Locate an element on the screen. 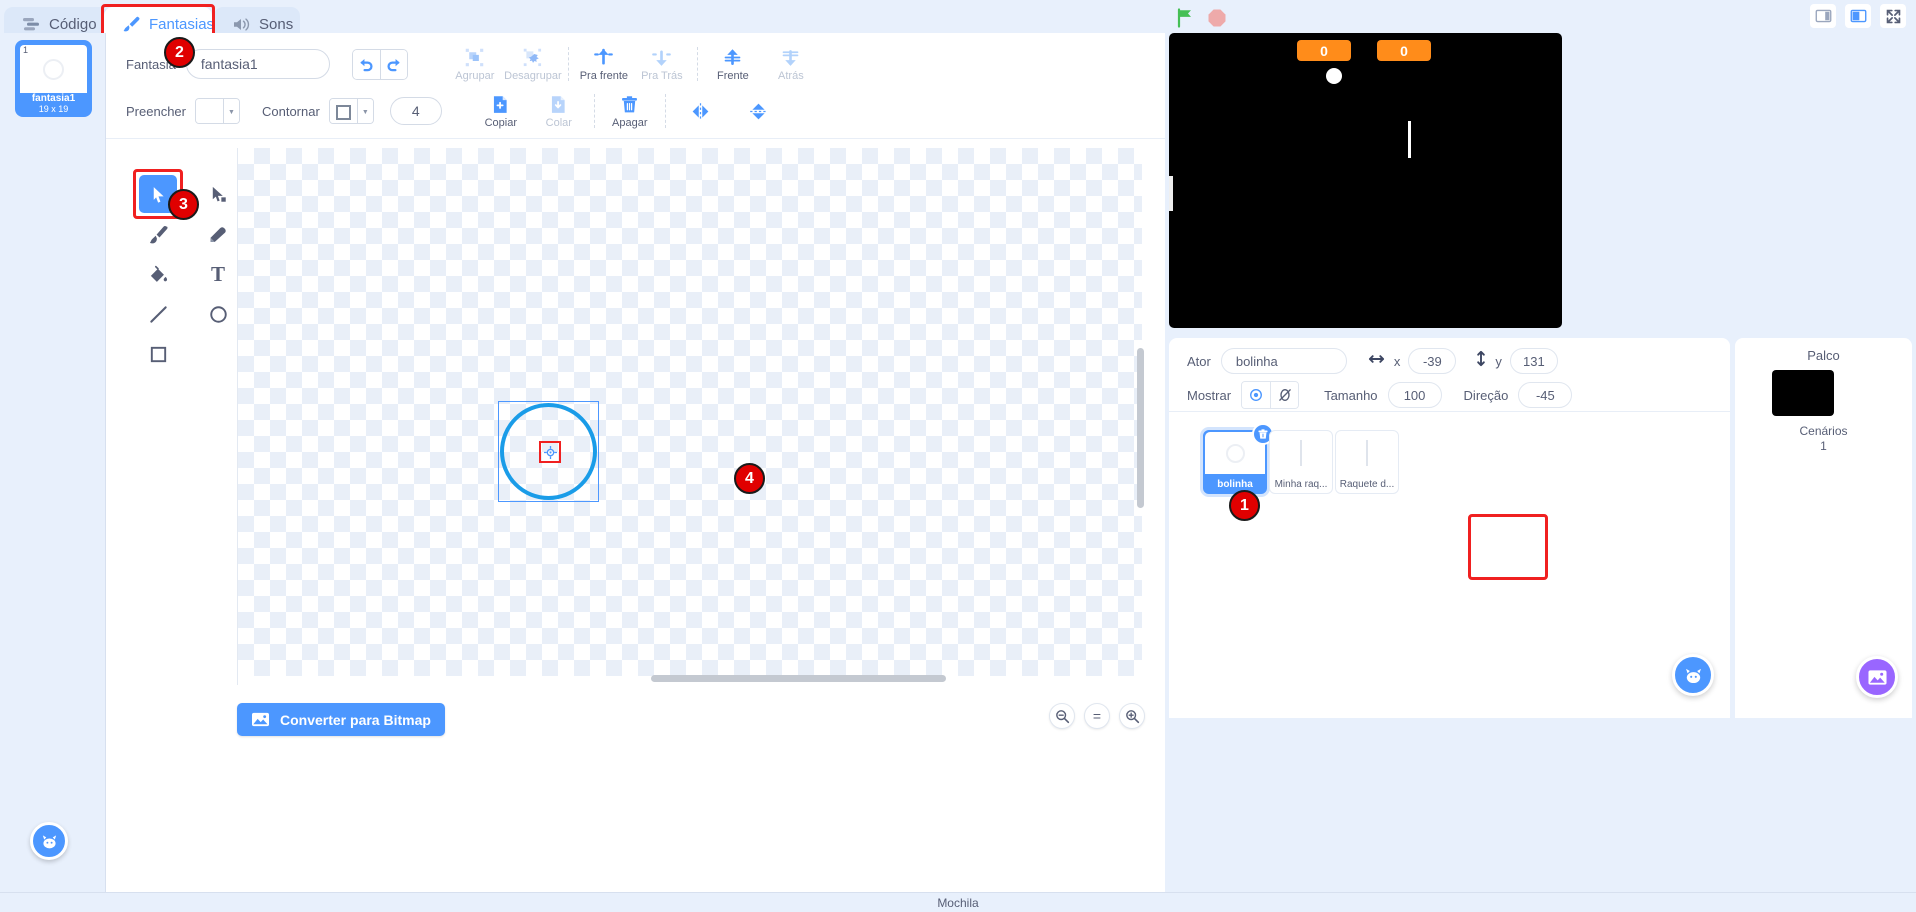 The width and height of the screenshot is (1916, 912). costume-list-item: 1 fantasia1 19 x 19 is located at coordinates (53, 78).